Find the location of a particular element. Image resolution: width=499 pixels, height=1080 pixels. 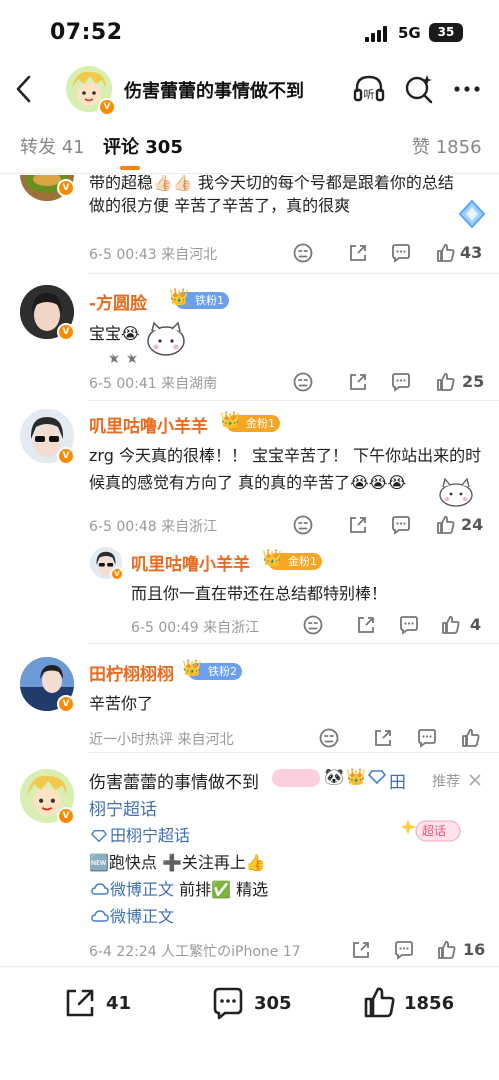

repost-button: 41 is located at coordinates (102, 1003).